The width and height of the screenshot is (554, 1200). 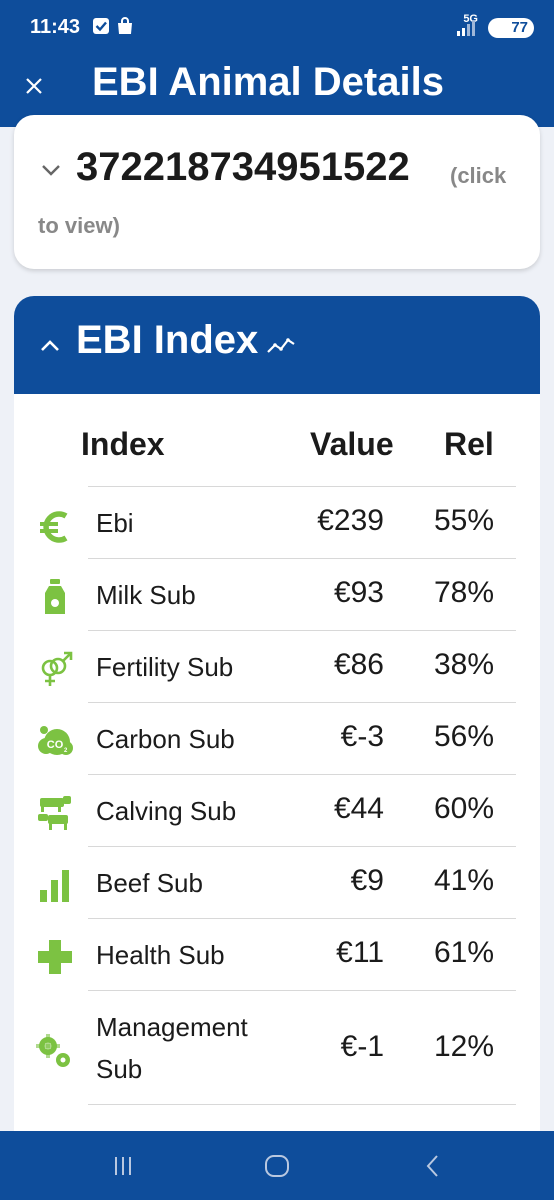 I want to click on status-time: 11:43, so click(x=55, y=27).